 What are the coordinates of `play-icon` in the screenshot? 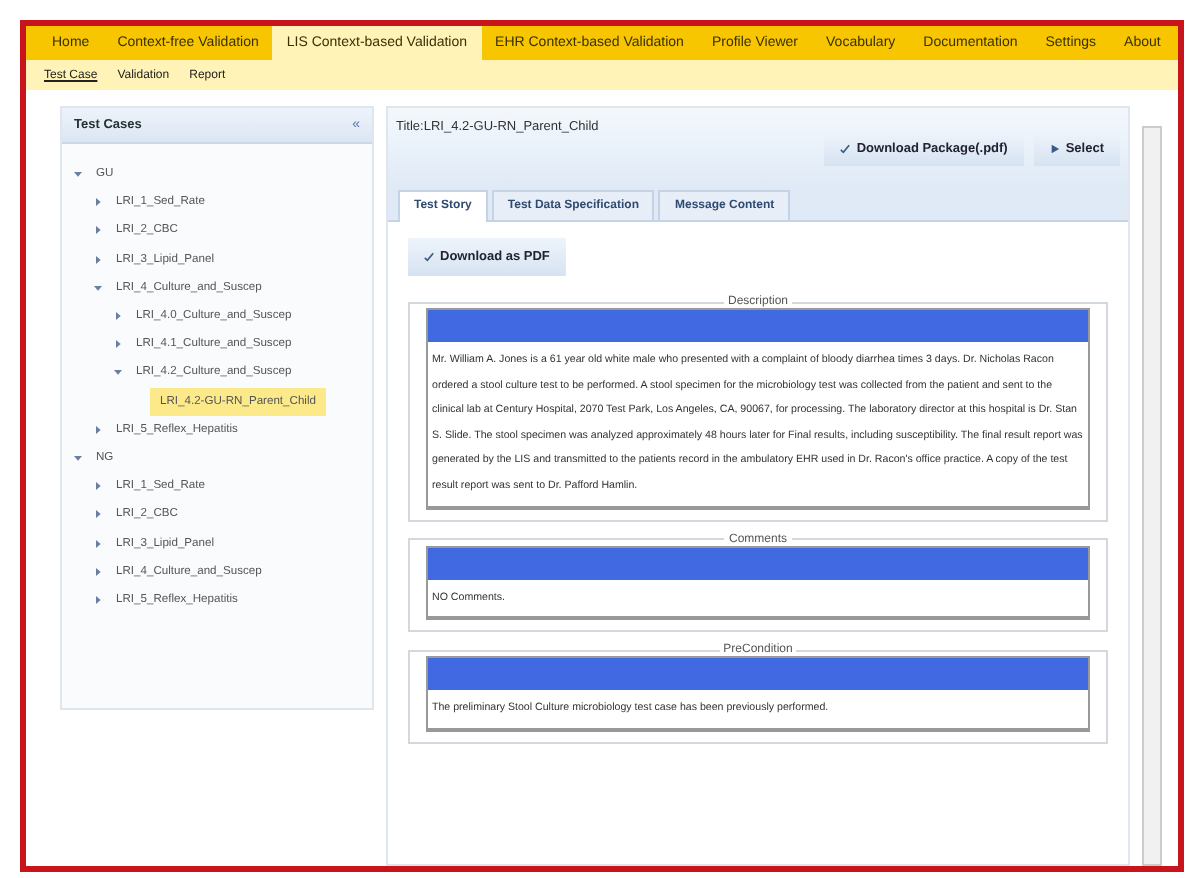 It's located at (1054, 149).